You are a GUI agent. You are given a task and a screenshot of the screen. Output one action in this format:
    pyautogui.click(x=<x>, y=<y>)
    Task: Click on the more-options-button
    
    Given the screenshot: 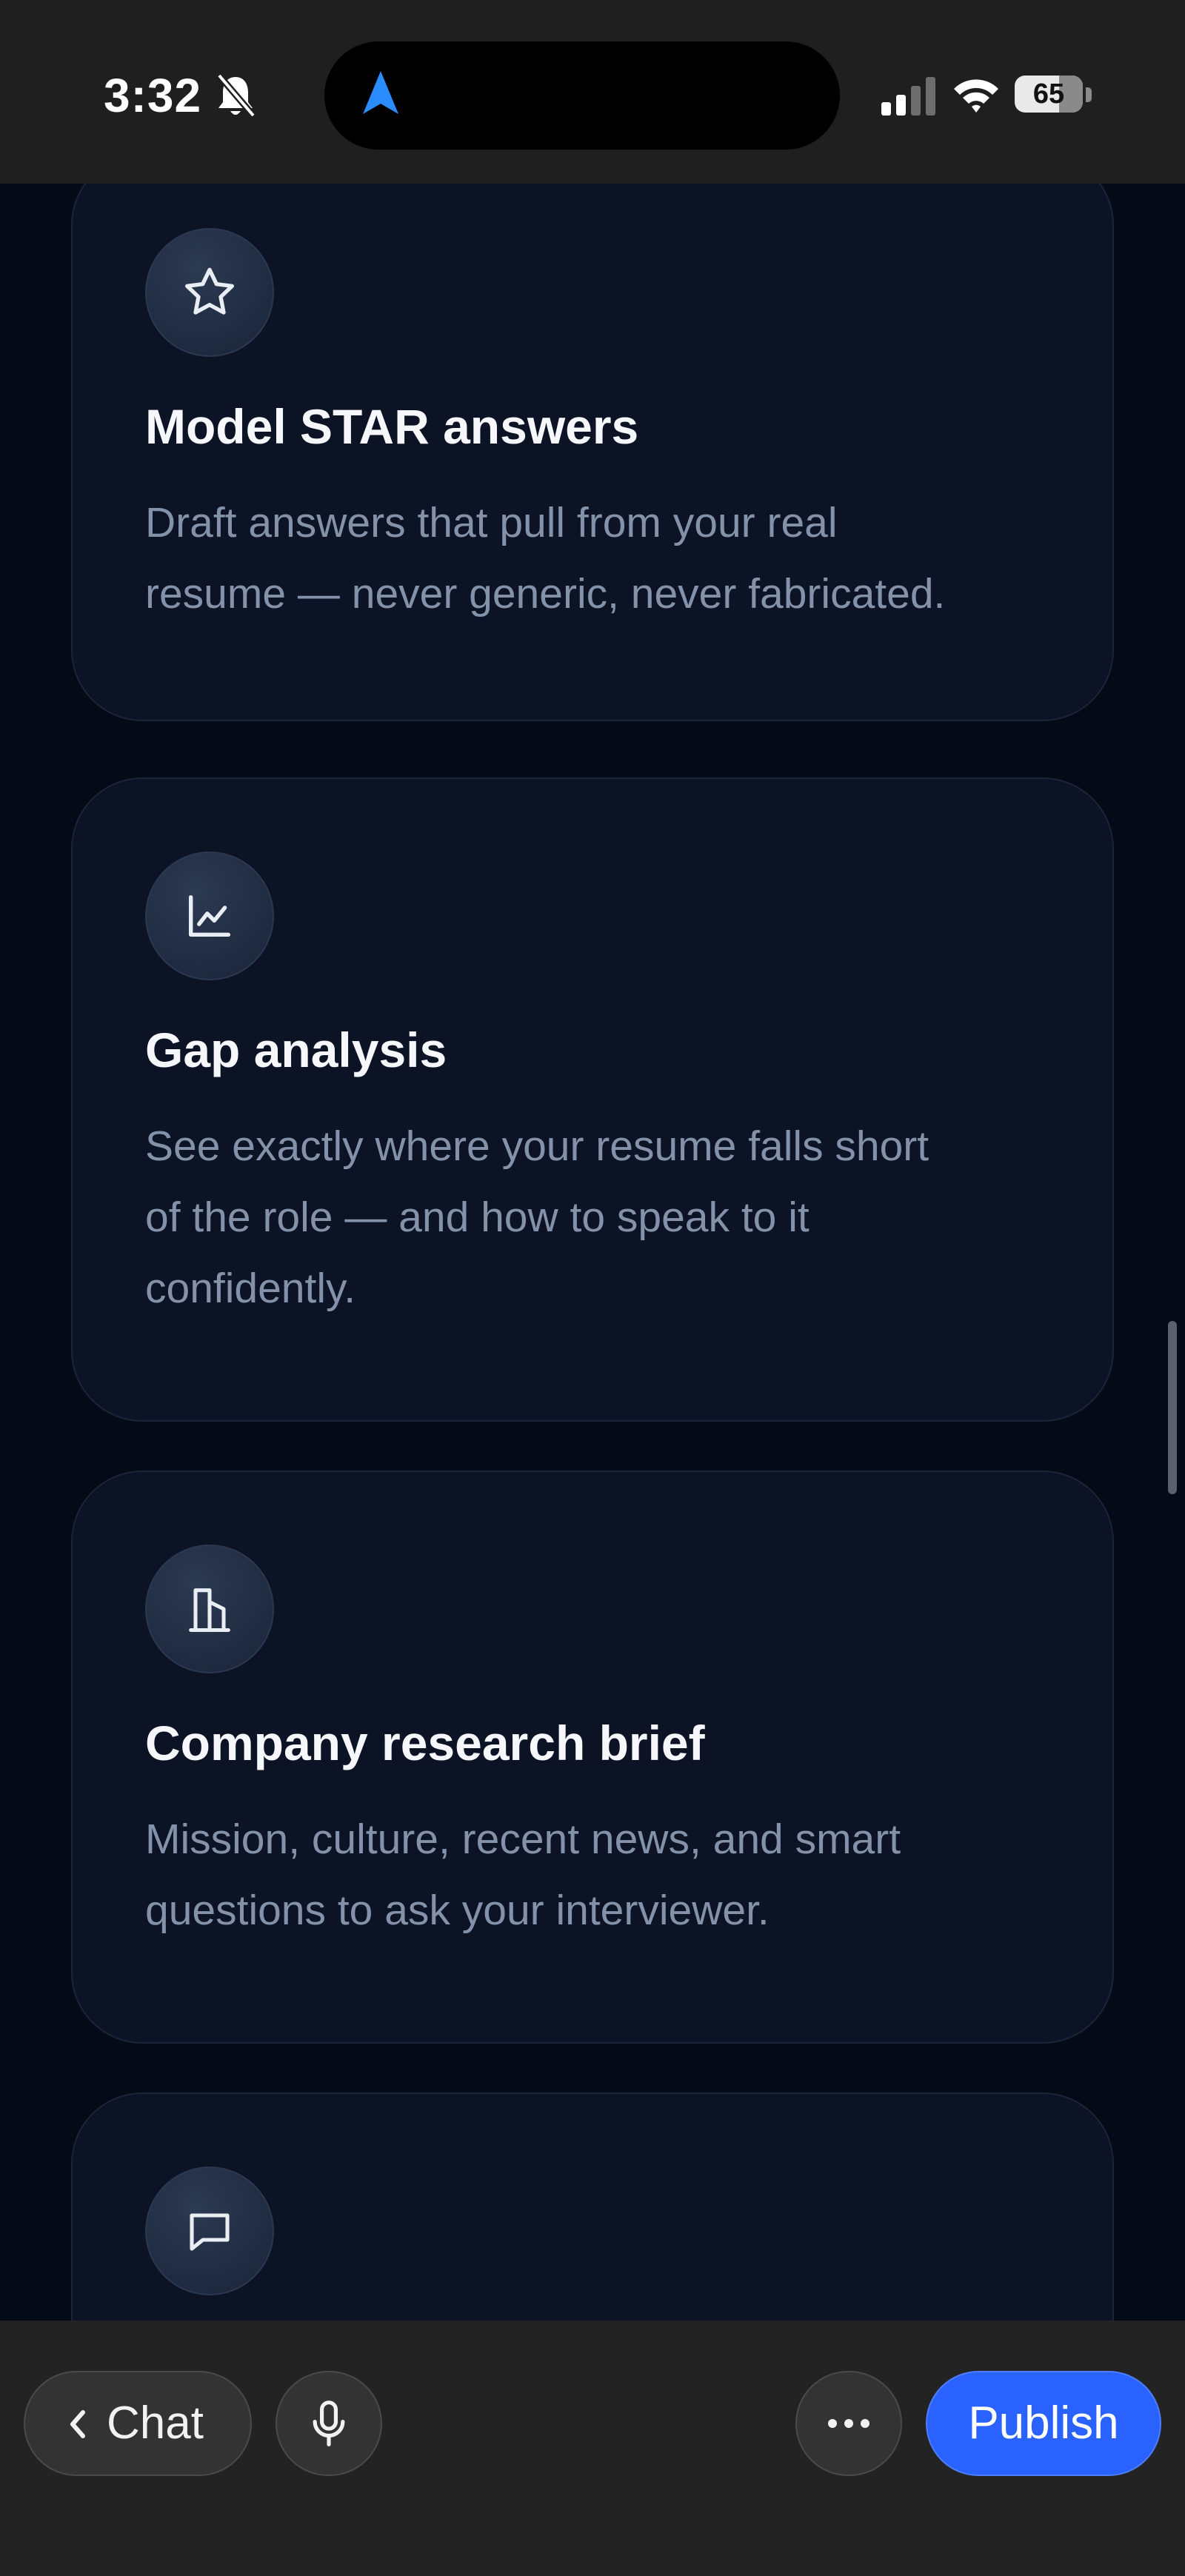 What is the action you would take?
    pyautogui.click(x=848, y=2423)
    